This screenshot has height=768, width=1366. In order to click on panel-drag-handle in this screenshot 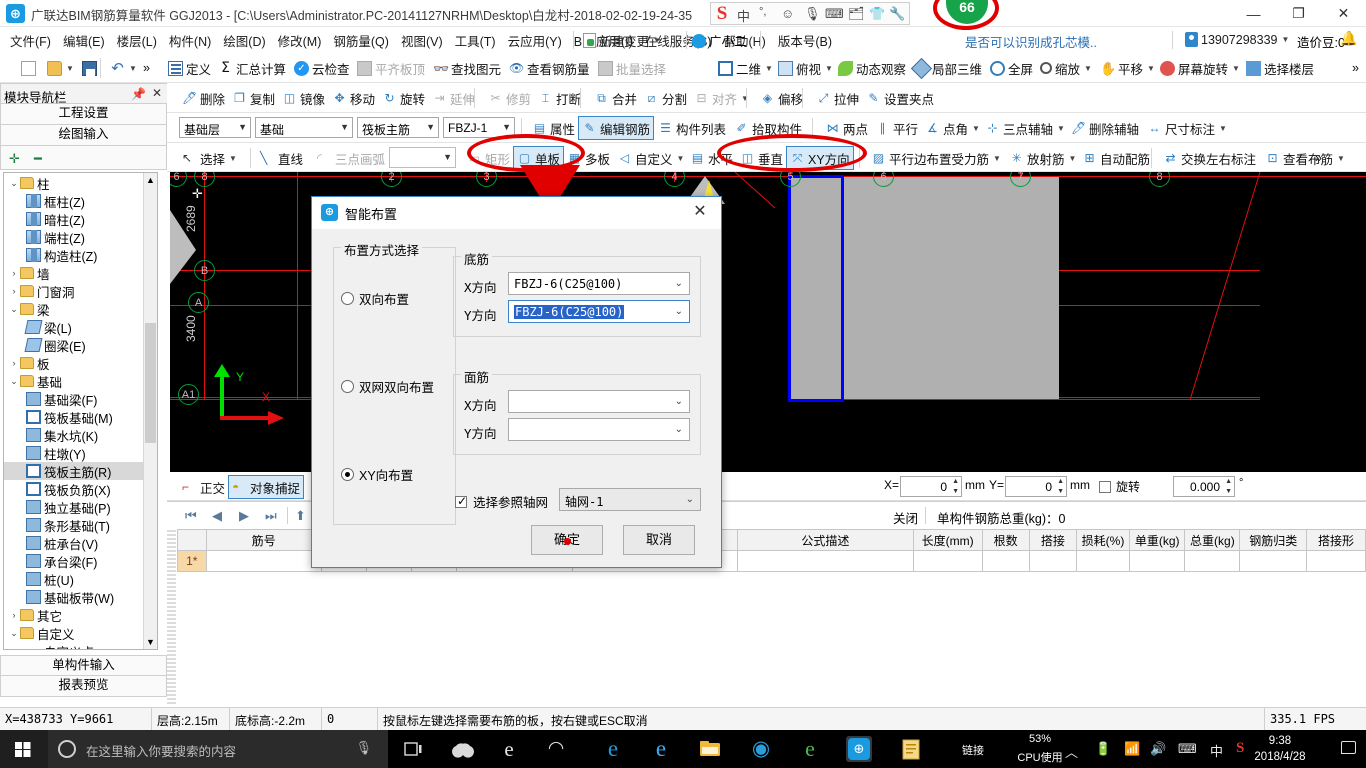, I will do `click(171, 618)`.